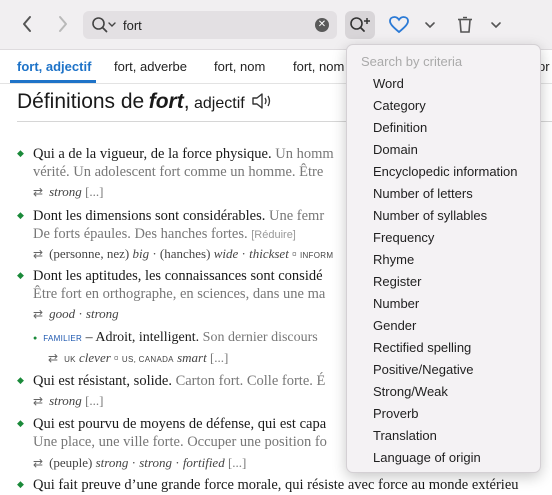 Image resolution: width=552 pixels, height=495 pixels. Describe the element at coordinates (76, 313) in the screenshot. I see `synonyms-3: ⇄ good · strong` at that location.